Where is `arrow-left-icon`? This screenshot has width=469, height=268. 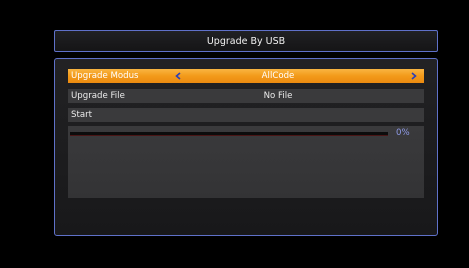 arrow-left-icon is located at coordinates (178, 76).